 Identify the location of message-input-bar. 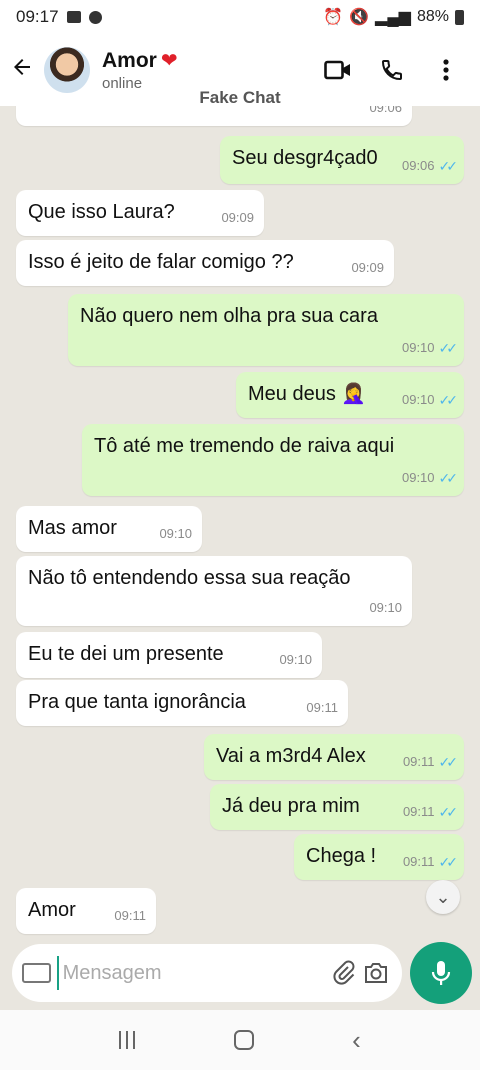
(207, 973).